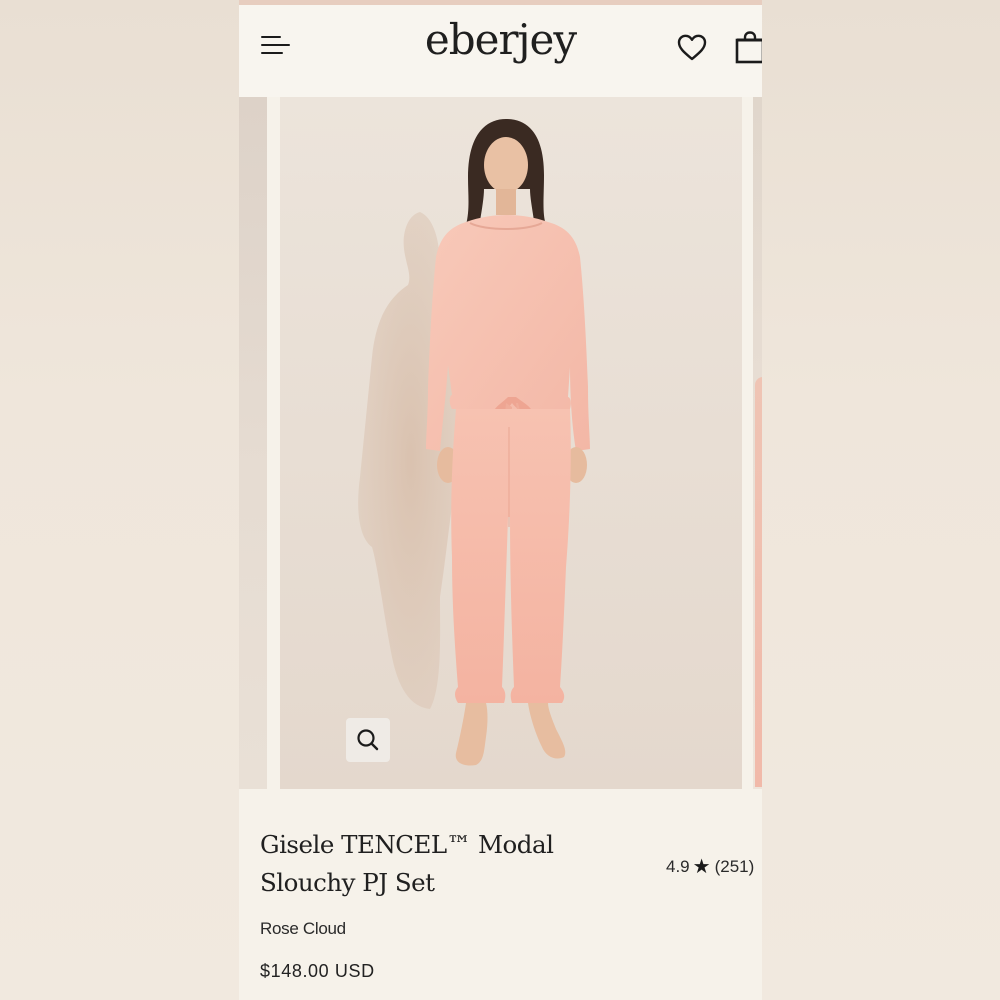 This screenshot has width=1000, height=1000. I want to click on product-title: Gisele TENCEL™ Modal Slouchy PJ Set, so click(407, 863).